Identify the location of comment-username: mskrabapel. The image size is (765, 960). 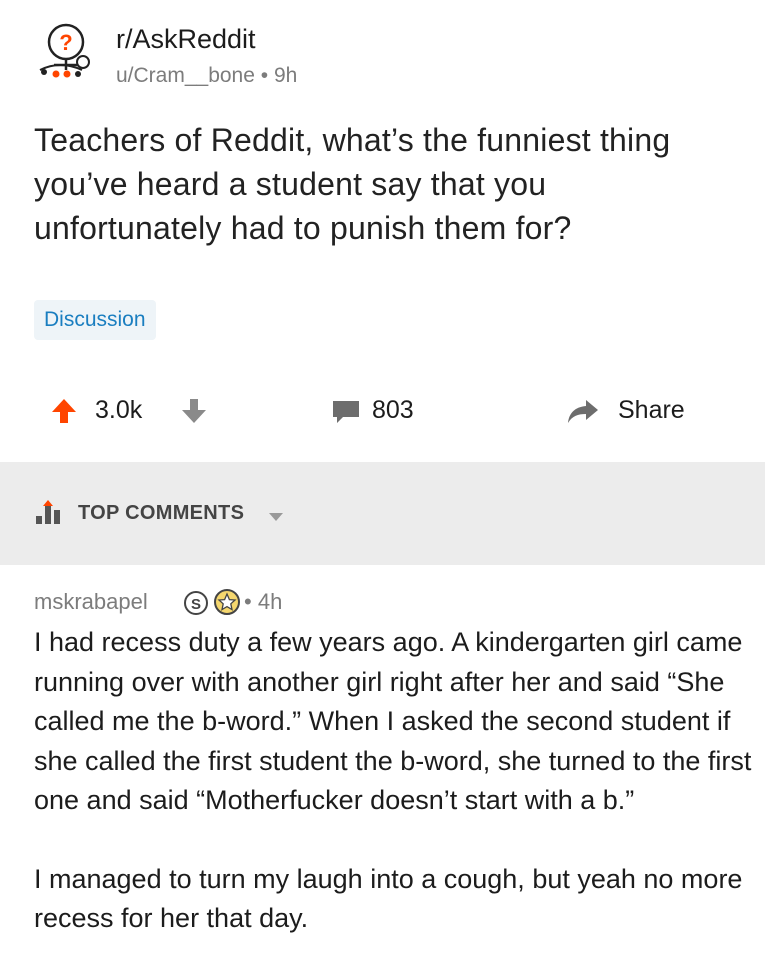
(91, 602).